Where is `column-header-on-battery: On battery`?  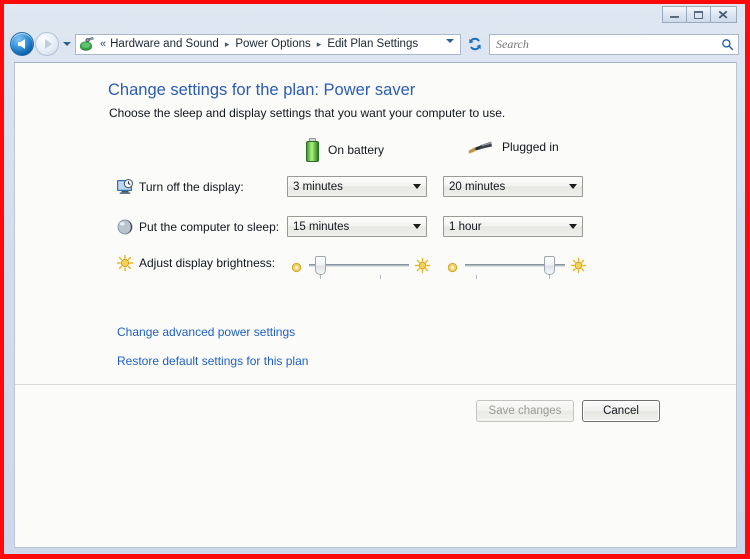
column-header-on-battery: On battery is located at coordinates (345, 150).